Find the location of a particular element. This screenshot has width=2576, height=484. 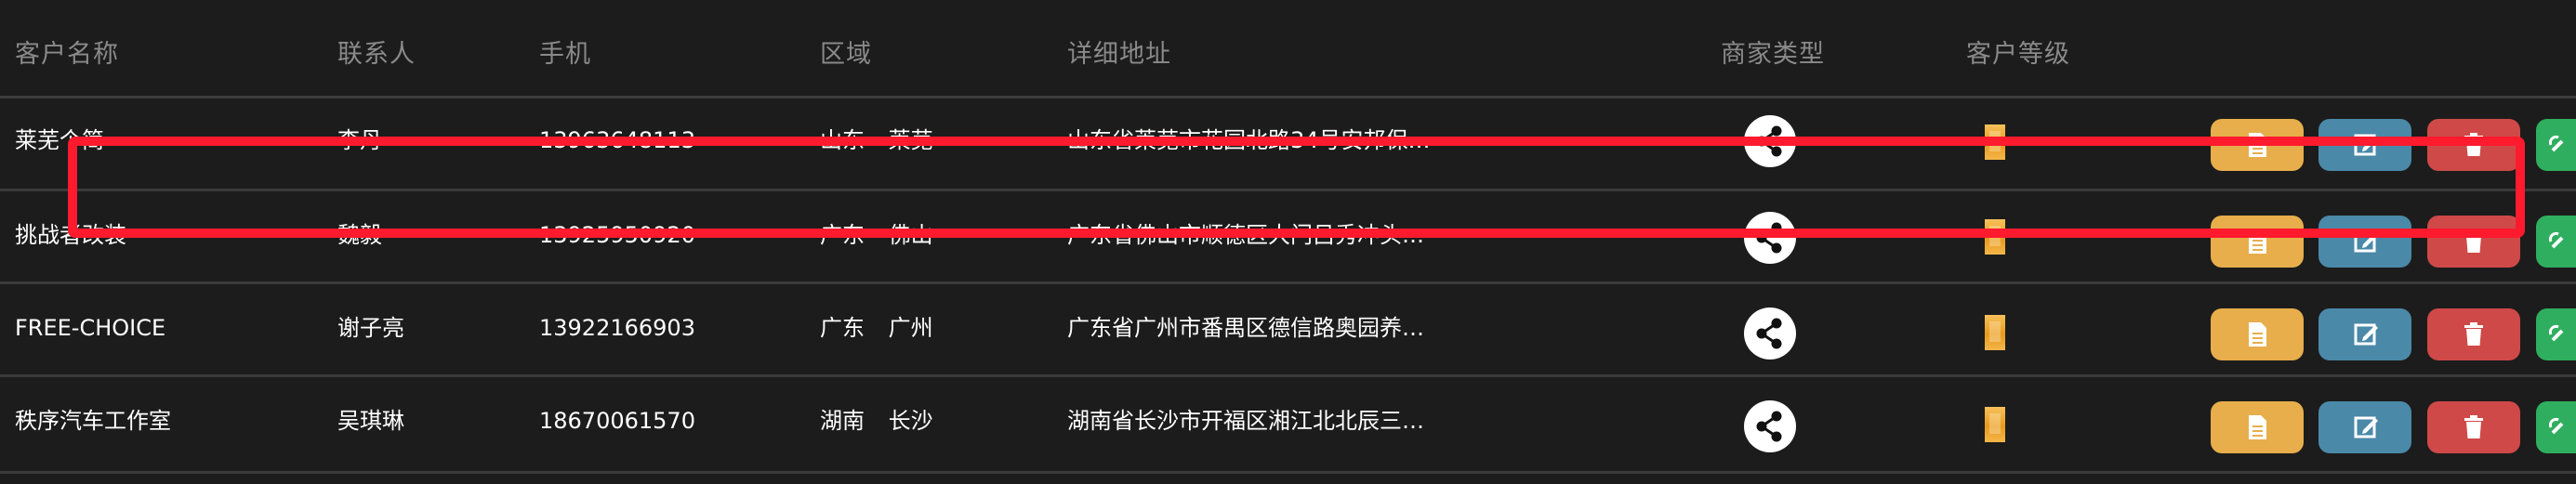

region: 广东 广州 is located at coordinates (876, 328).